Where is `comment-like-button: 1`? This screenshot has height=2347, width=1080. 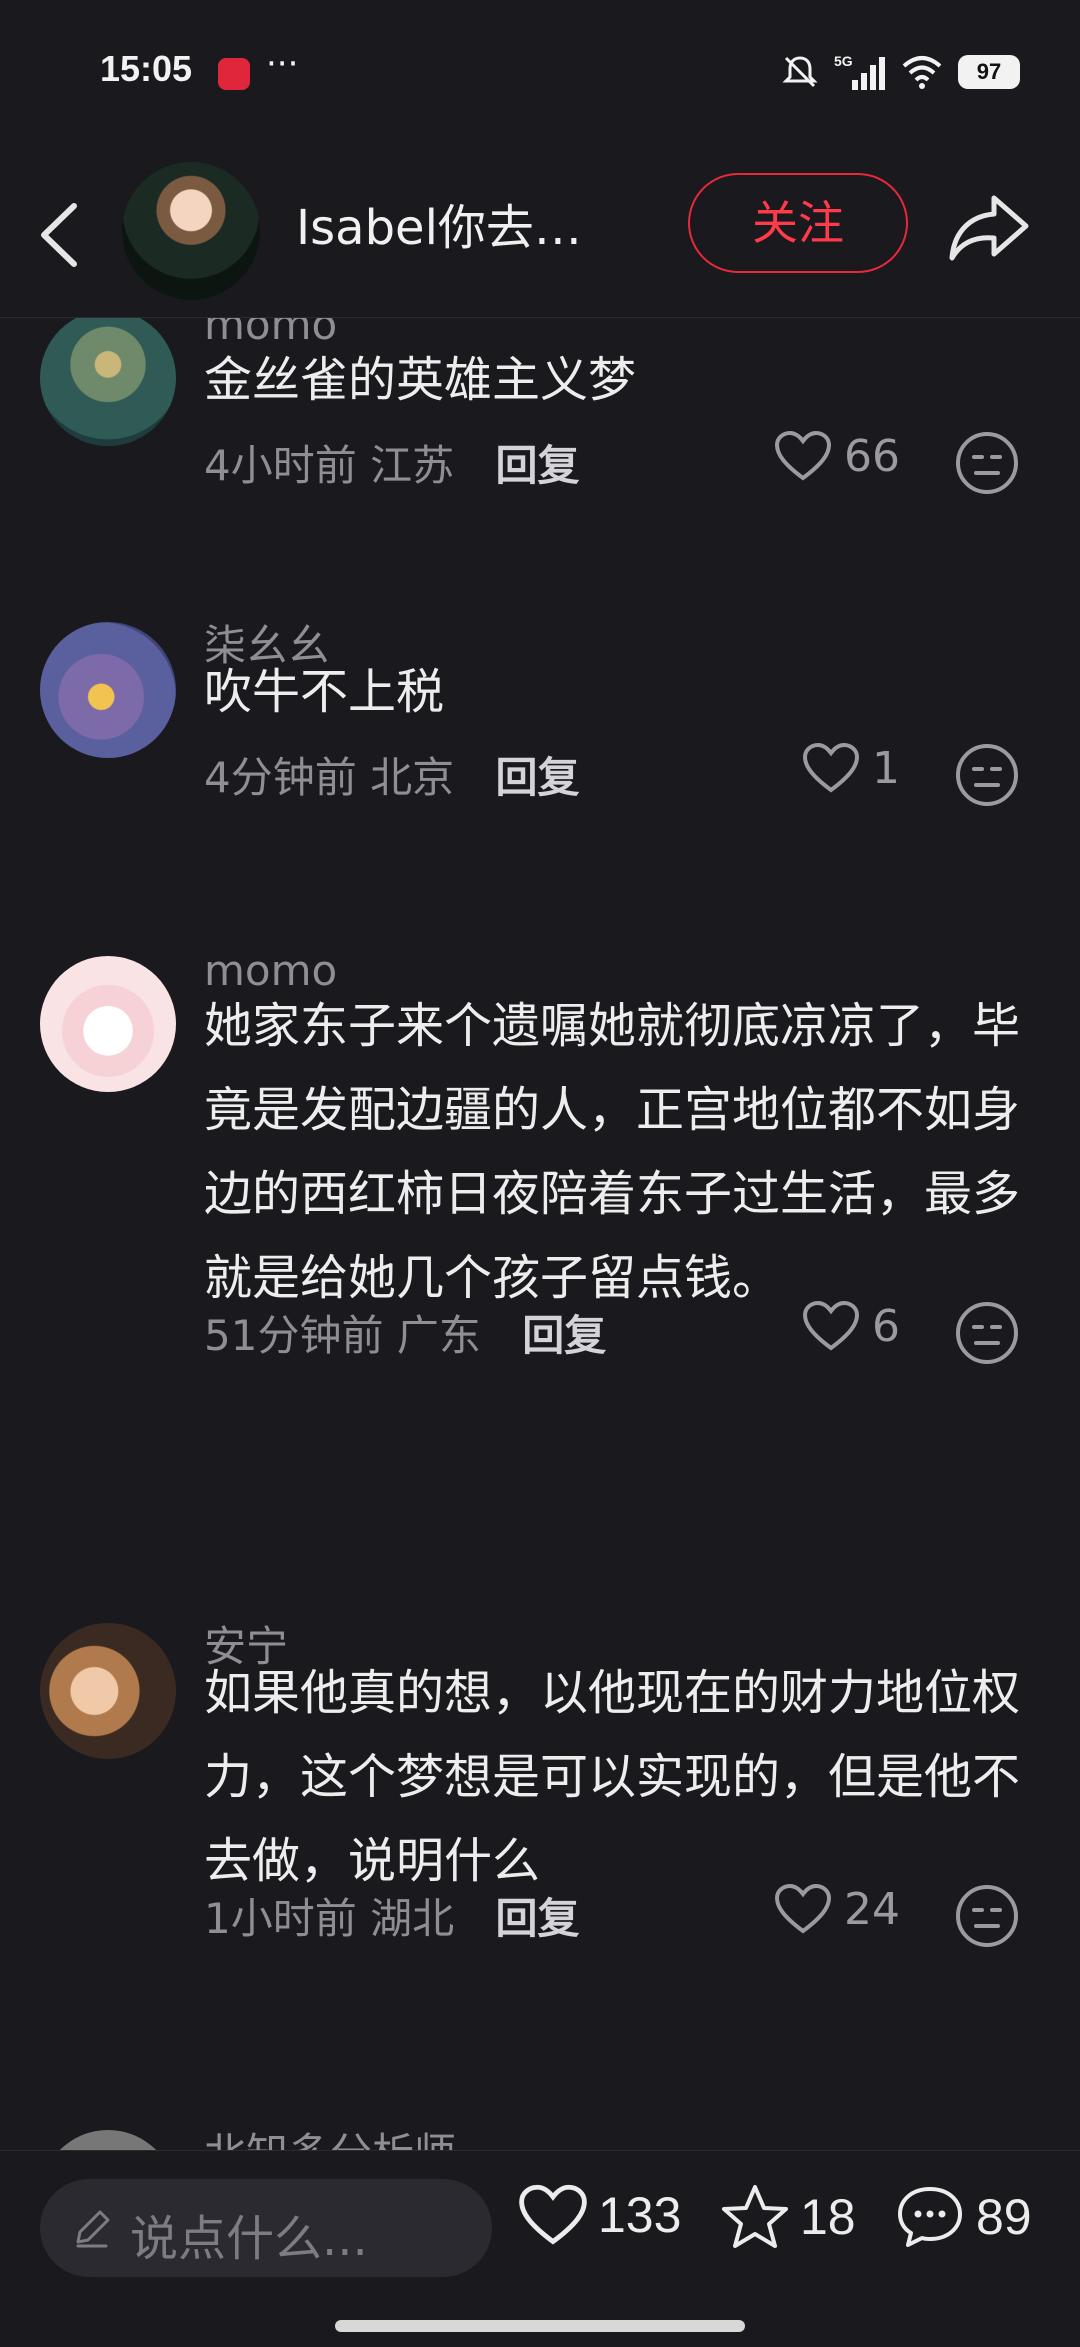 comment-like-button: 1 is located at coordinates (851, 768).